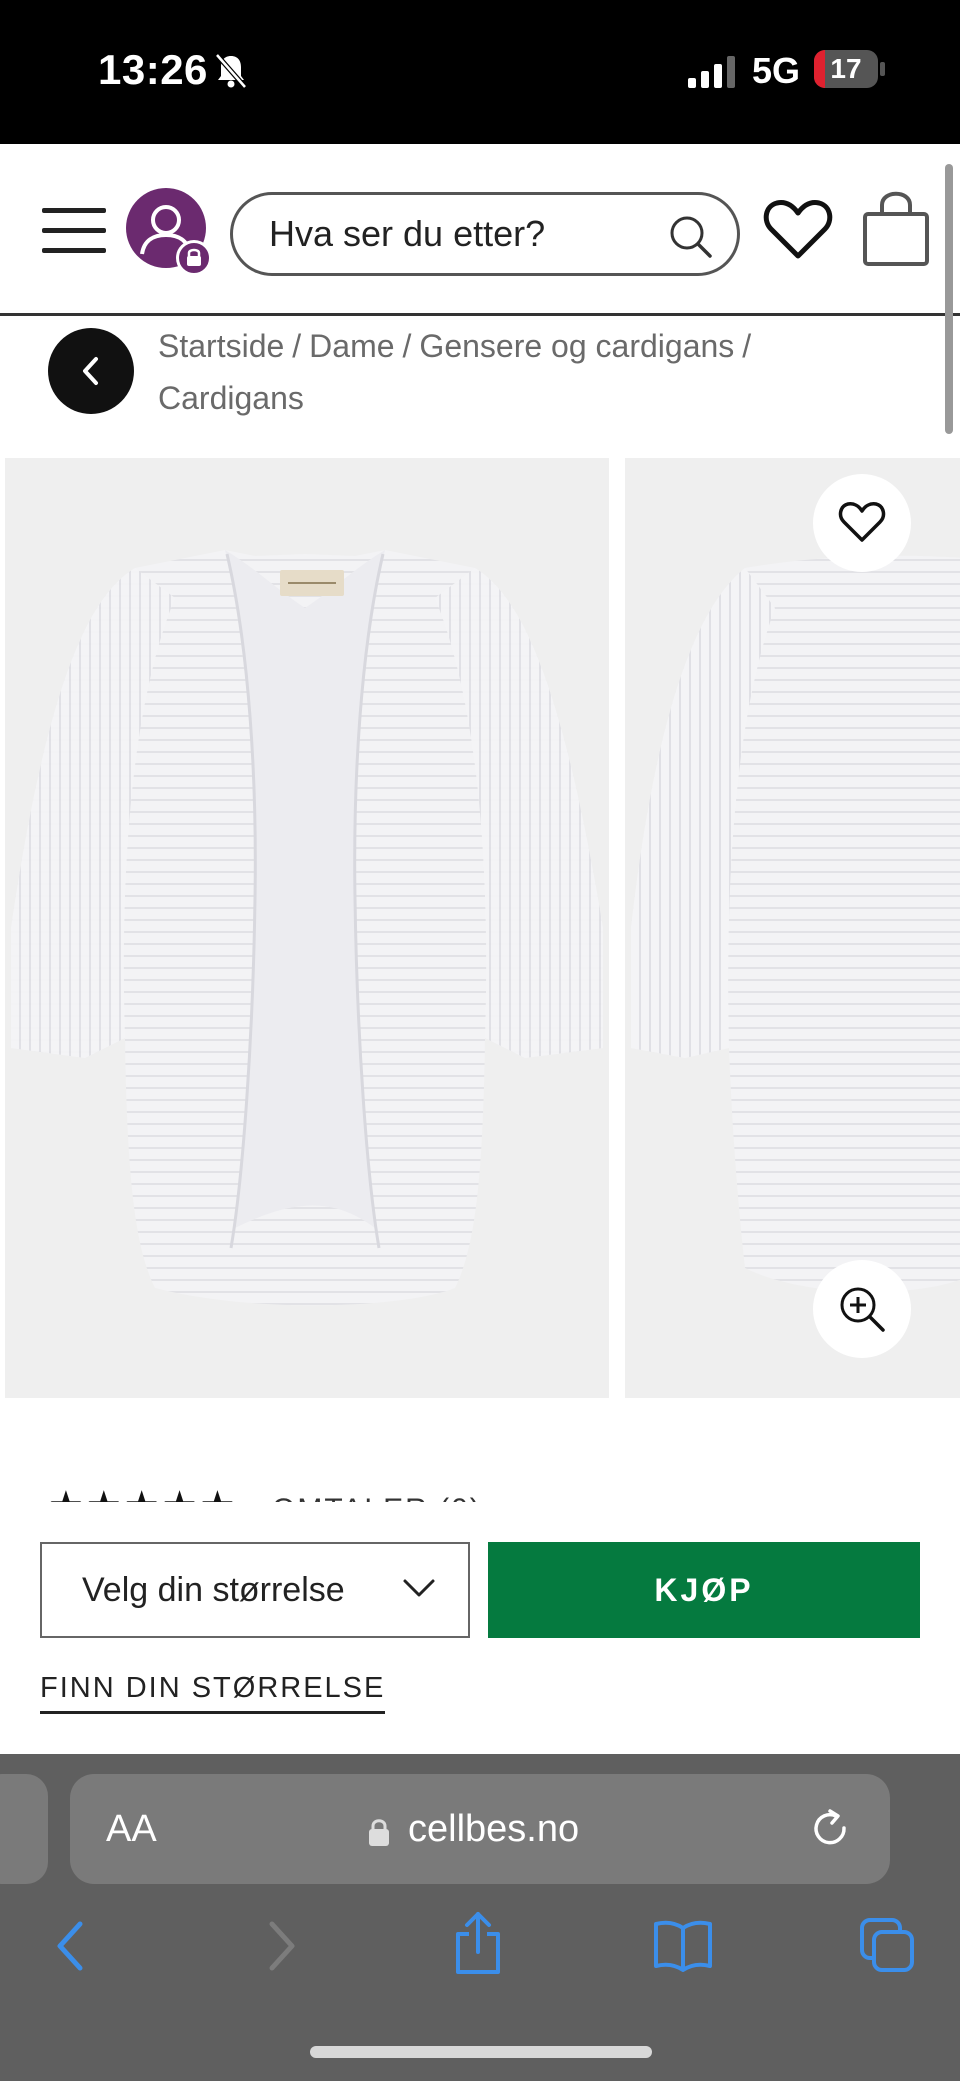 The image size is (960, 2081). What do you see at coordinates (576, 346) in the screenshot?
I see `breadcrumb-item-gensere-og-cardigans: Gensere og cardigans` at bounding box center [576, 346].